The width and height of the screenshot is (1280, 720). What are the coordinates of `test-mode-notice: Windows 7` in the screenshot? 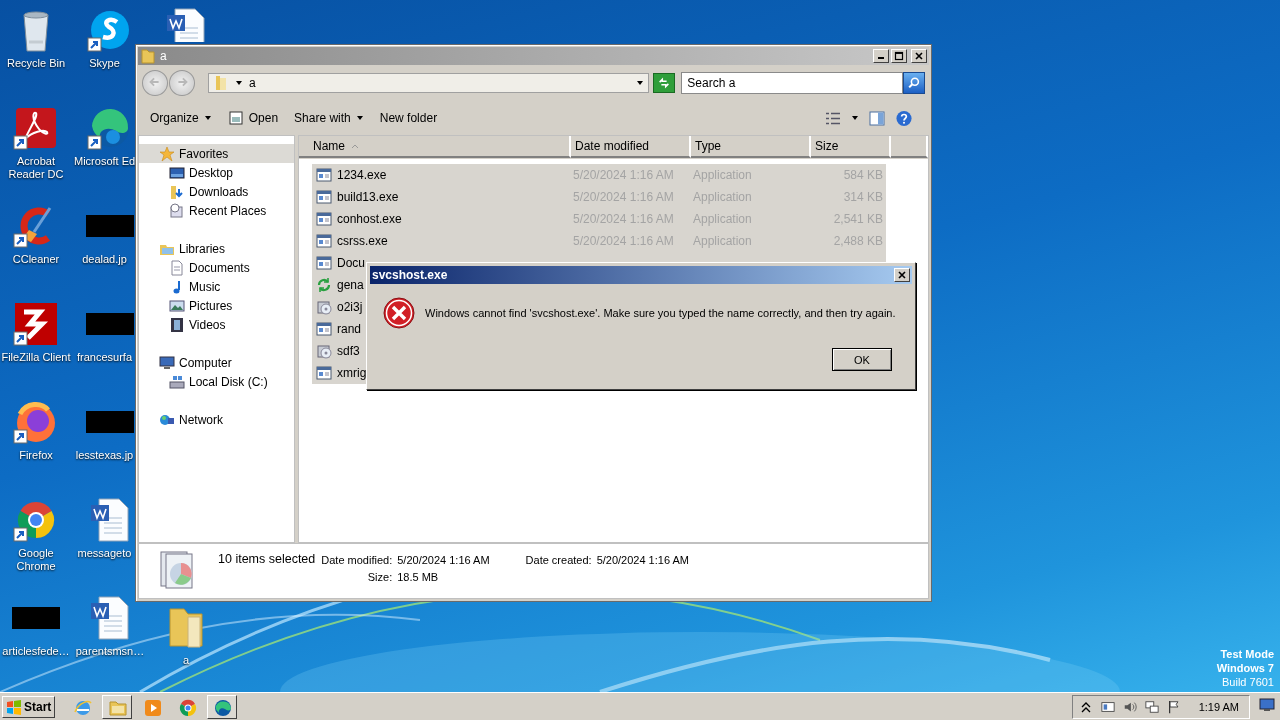 It's located at (1245, 668).